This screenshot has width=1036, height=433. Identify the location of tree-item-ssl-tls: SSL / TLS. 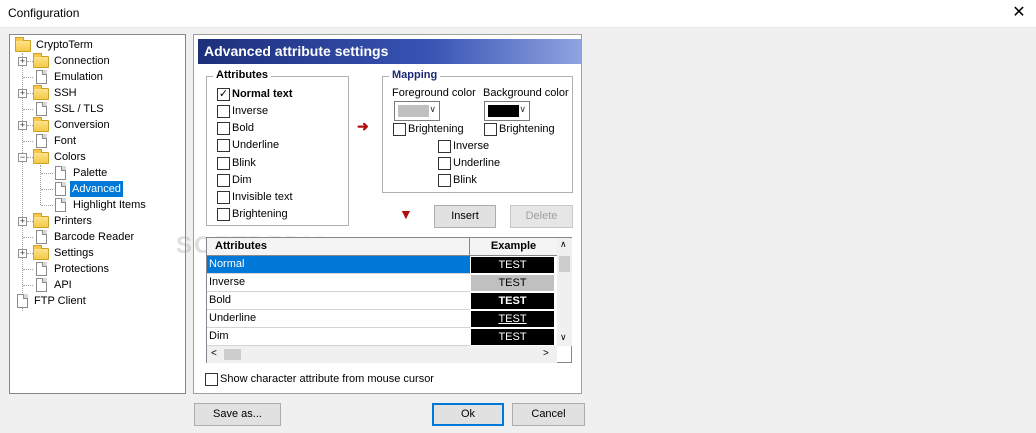
(97, 109).